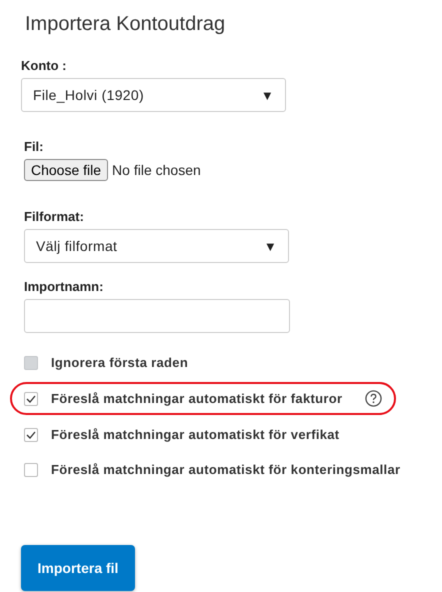 The image size is (442, 592). Describe the element at coordinates (66, 170) in the screenshot. I see `choose-file-button: Choose file` at that location.